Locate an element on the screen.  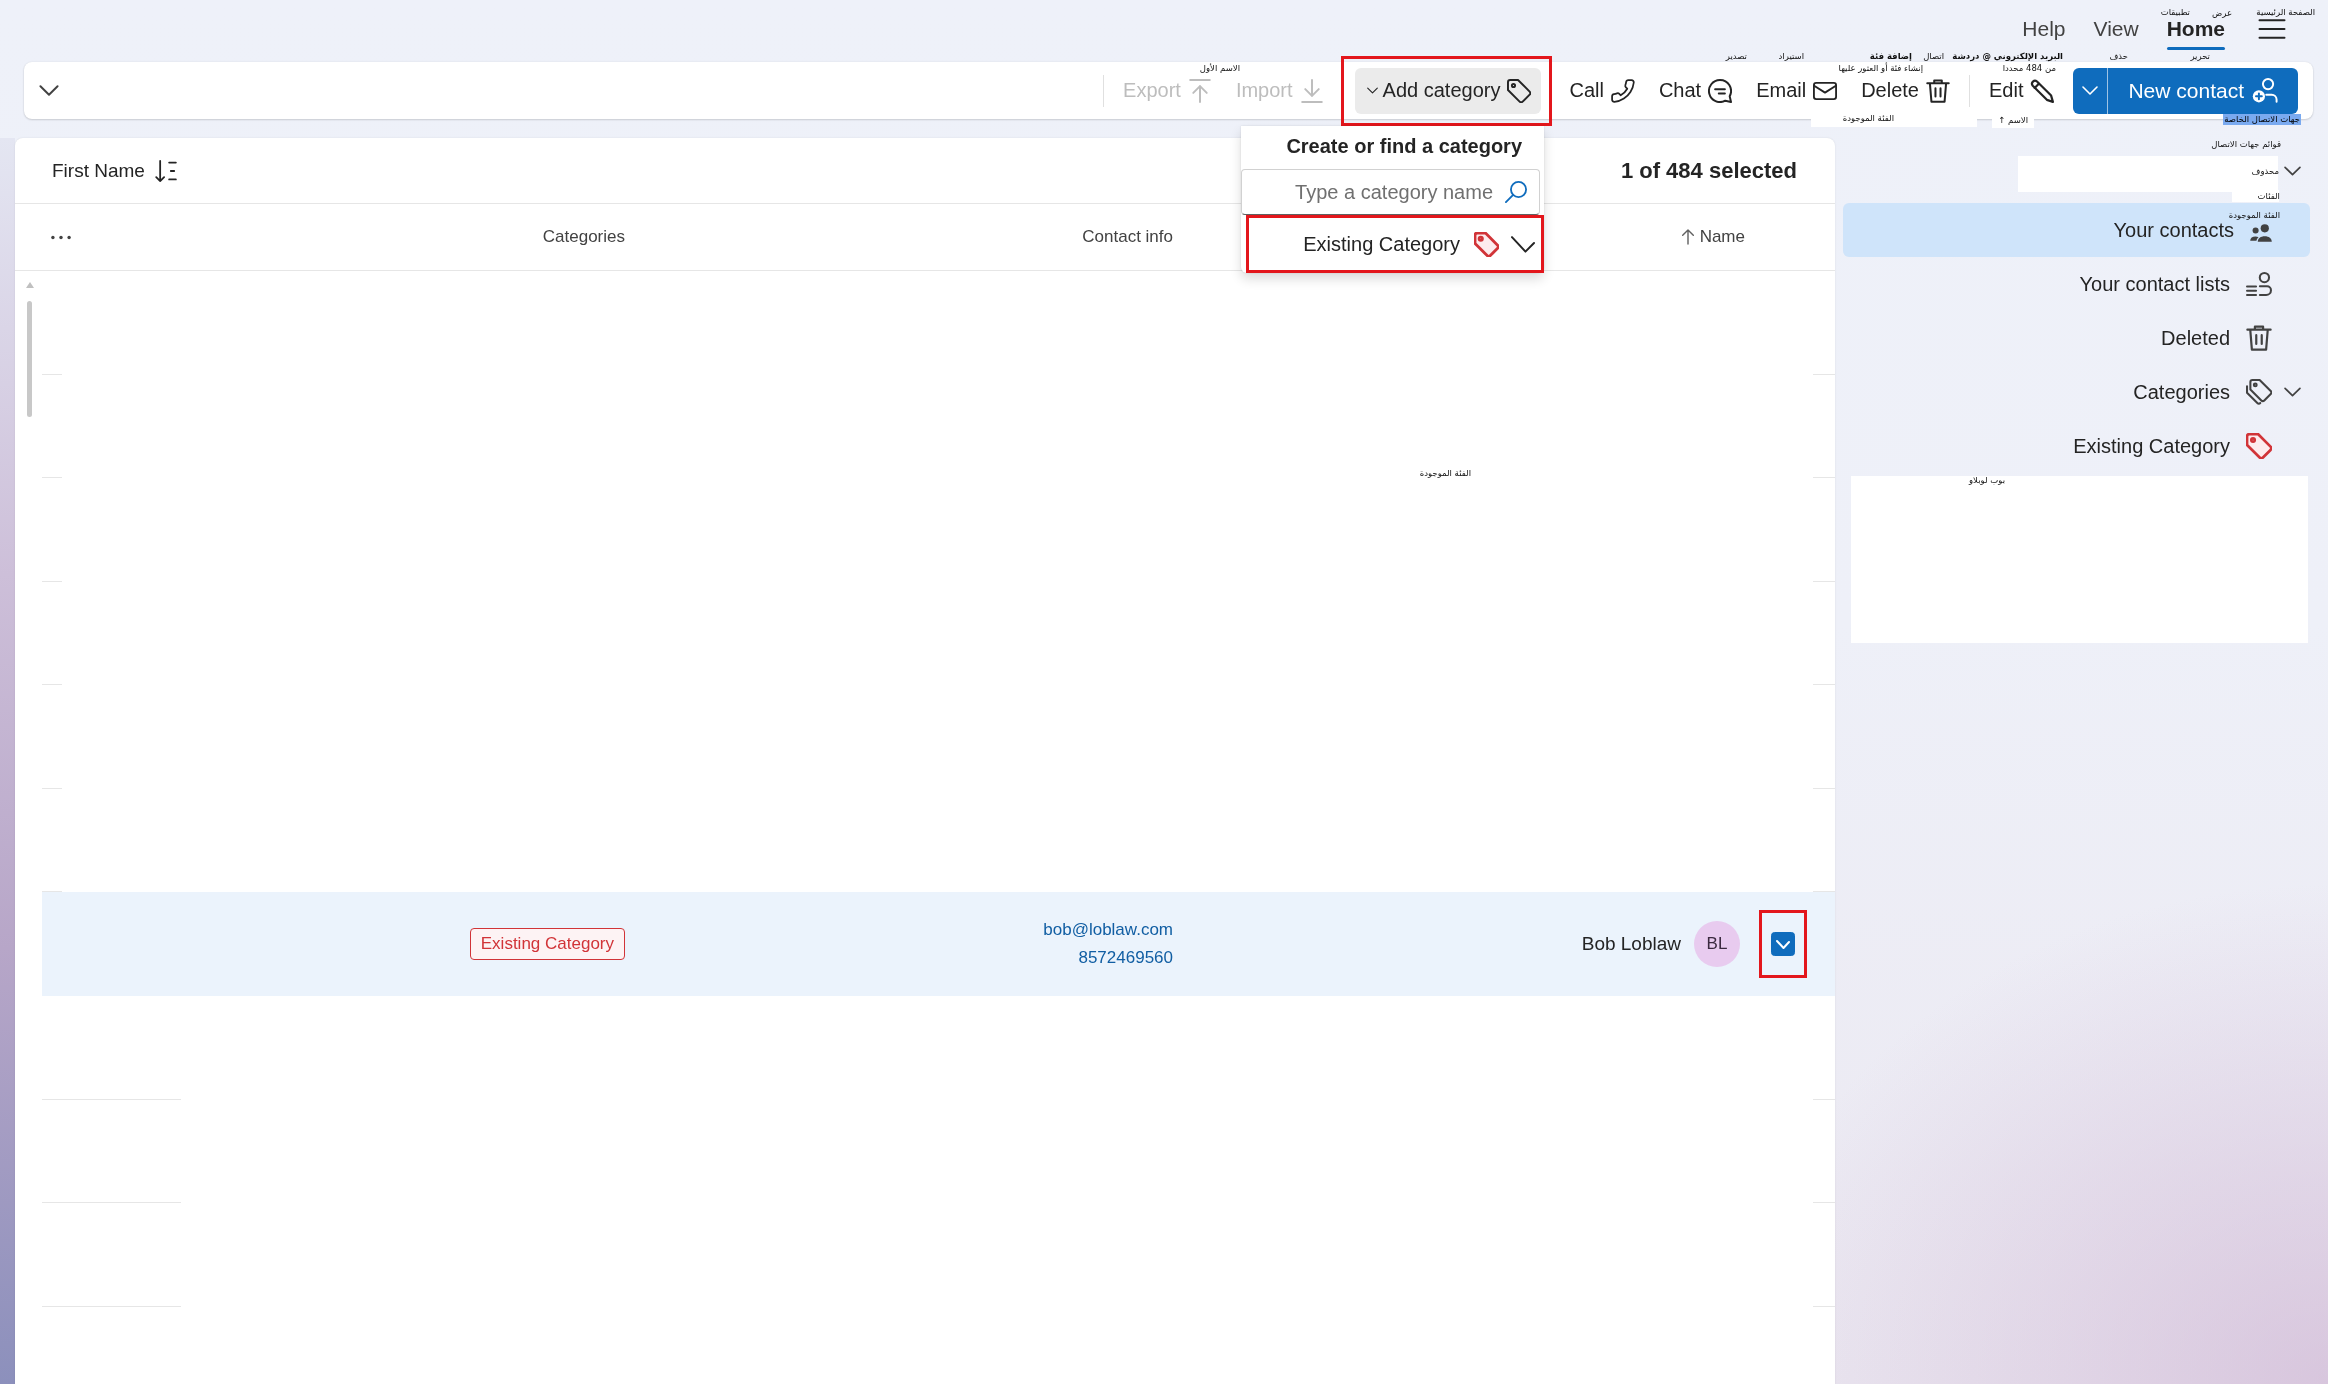
annotation-text: جهات الاتصال الخاصة is located at coordinates (2262, 119).